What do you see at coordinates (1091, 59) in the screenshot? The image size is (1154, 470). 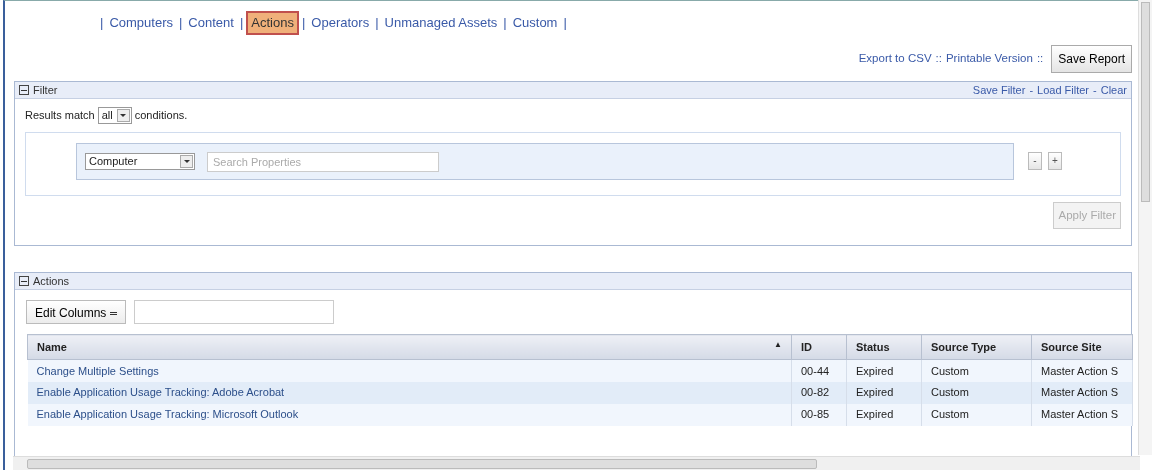 I see `save-report-button: Save Report` at bounding box center [1091, 59].